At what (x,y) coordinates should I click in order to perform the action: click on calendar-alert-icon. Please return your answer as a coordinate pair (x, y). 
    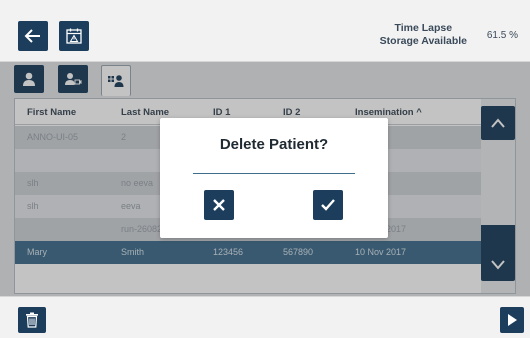
    Looking at the image, I should click on (74, 36).